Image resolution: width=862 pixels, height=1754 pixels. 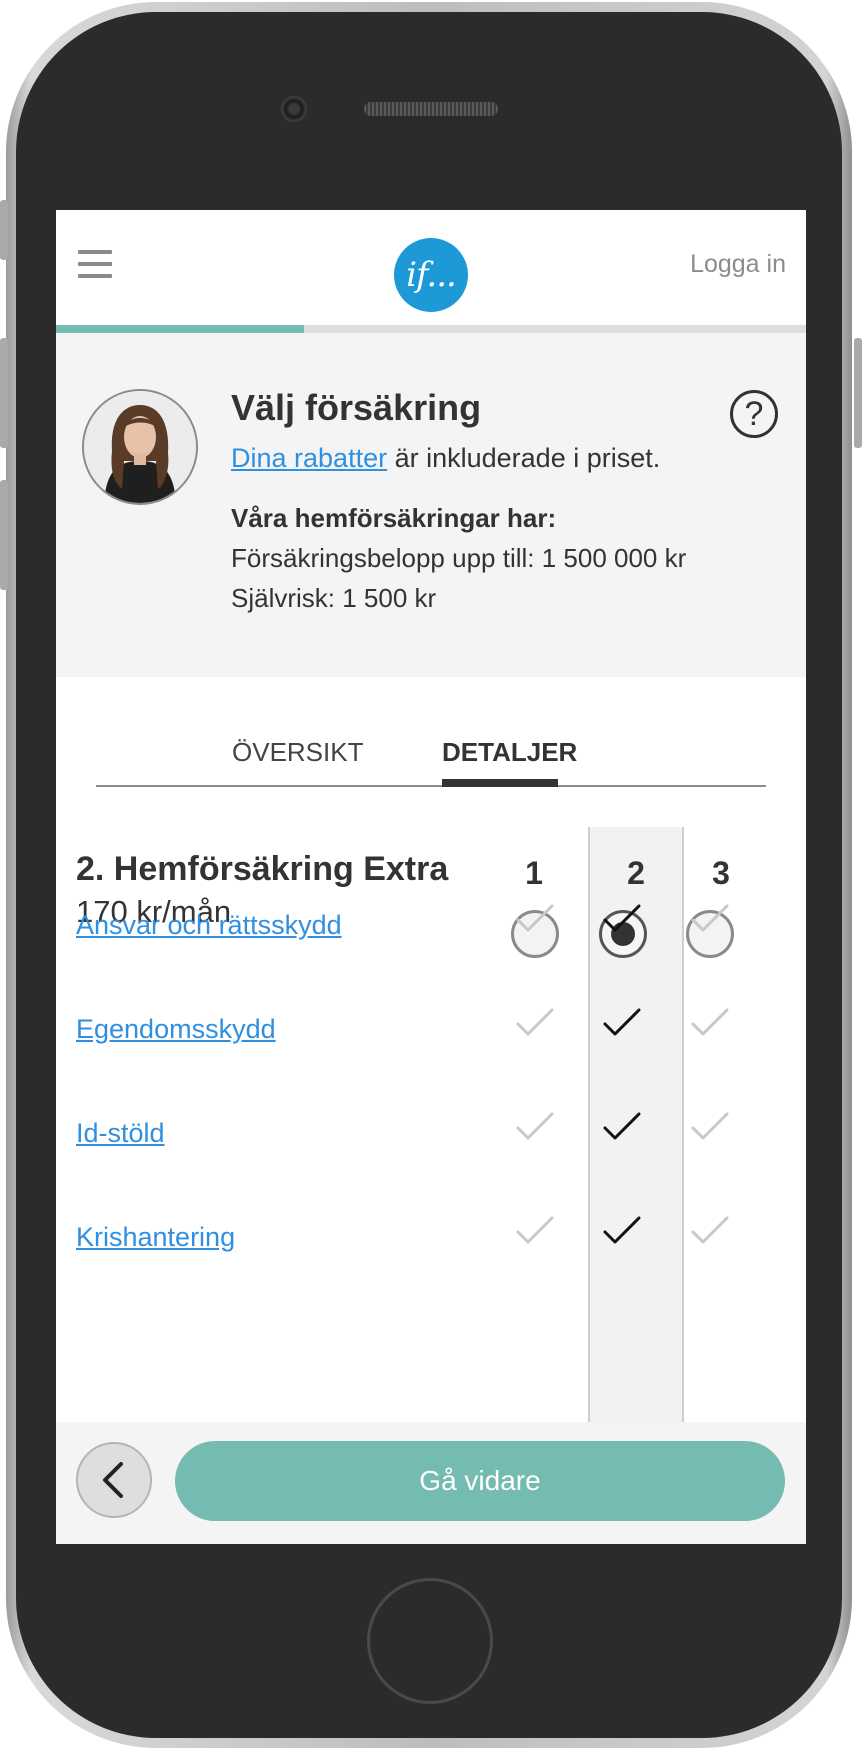 What do you see at coordinates (209, 925) in the screenshot?
I see `feature-link-liability: Ansvar och rättsskydd` at bounding box center [209, 925].